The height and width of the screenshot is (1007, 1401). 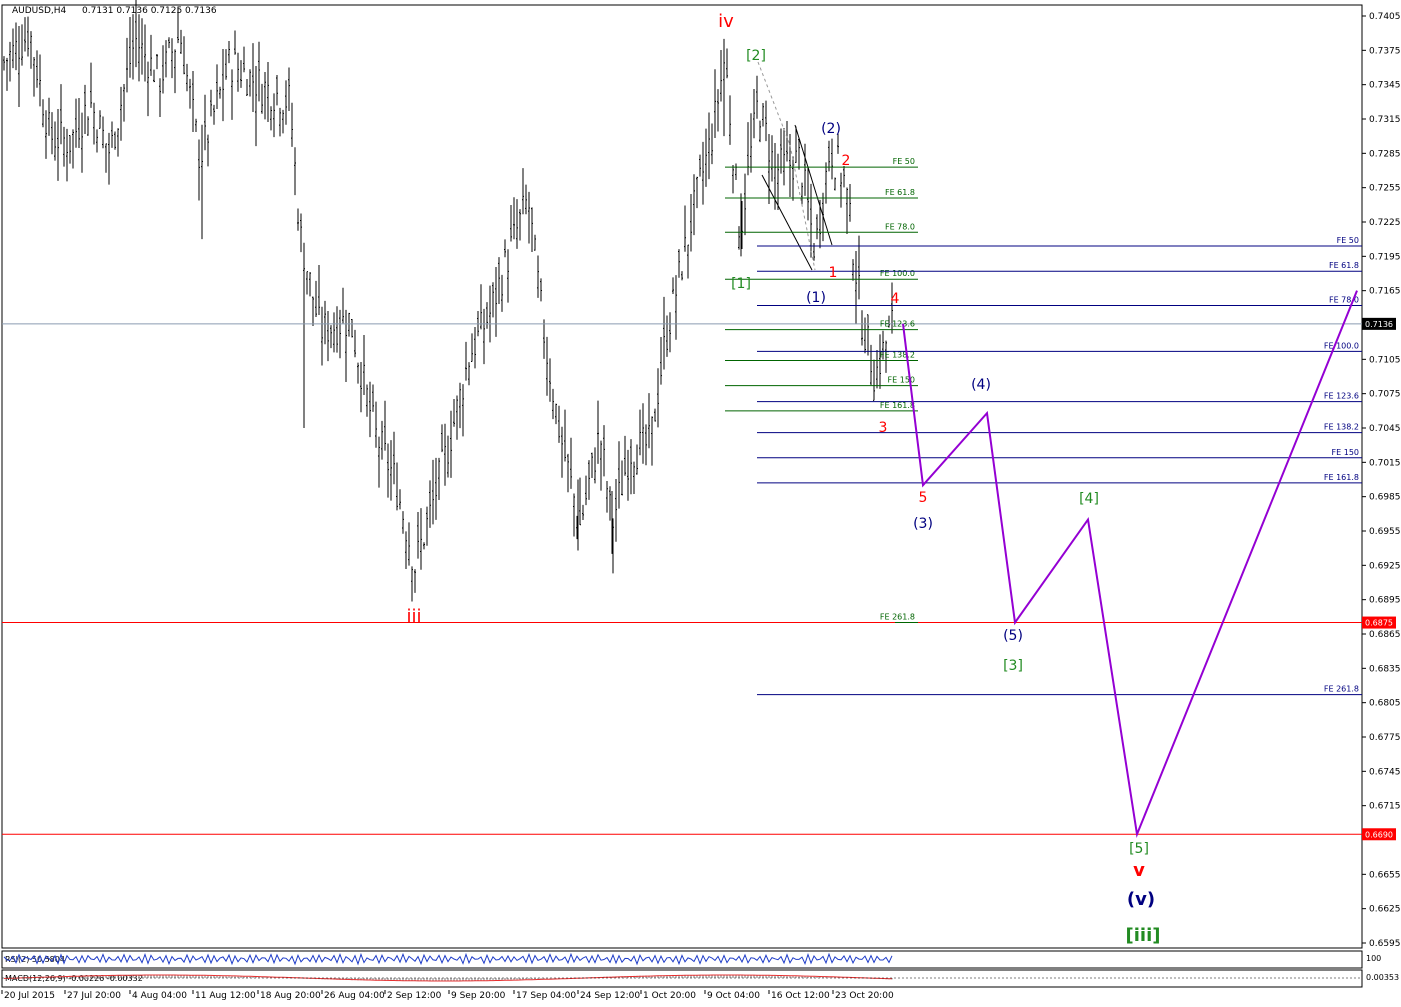 What do you see at coordinates (981, 385) in the screenshot?
I see `wave-label: (4)` at bounding box center [981, 385].